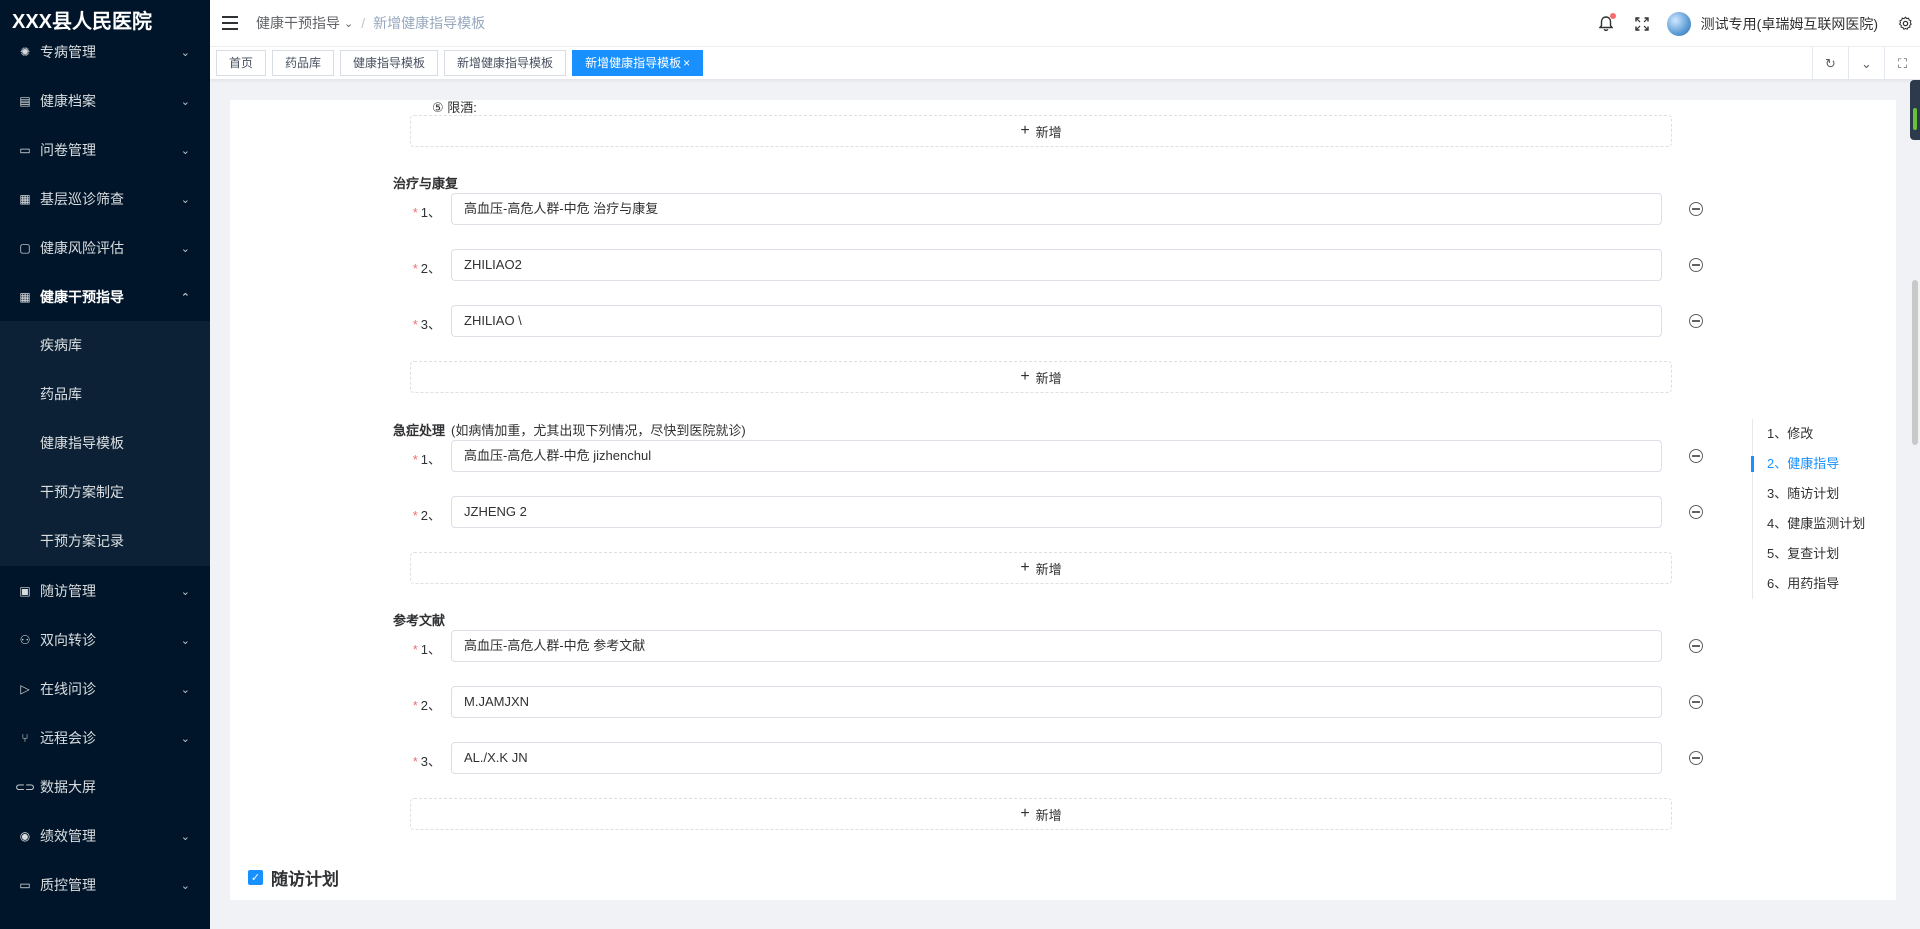  Describe the element at coordinates (105, 639) in the screenshot. I see `menu-item-referral: ⚇ 双向转诊 ⌄` at that location.